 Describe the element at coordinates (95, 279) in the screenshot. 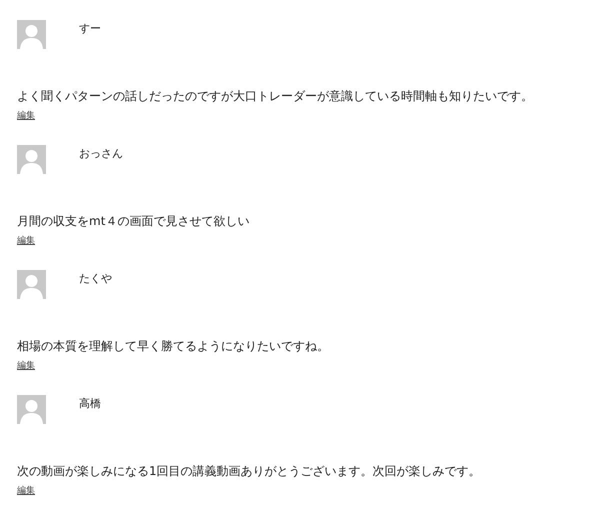

I see `author-name: たくや` at that location.